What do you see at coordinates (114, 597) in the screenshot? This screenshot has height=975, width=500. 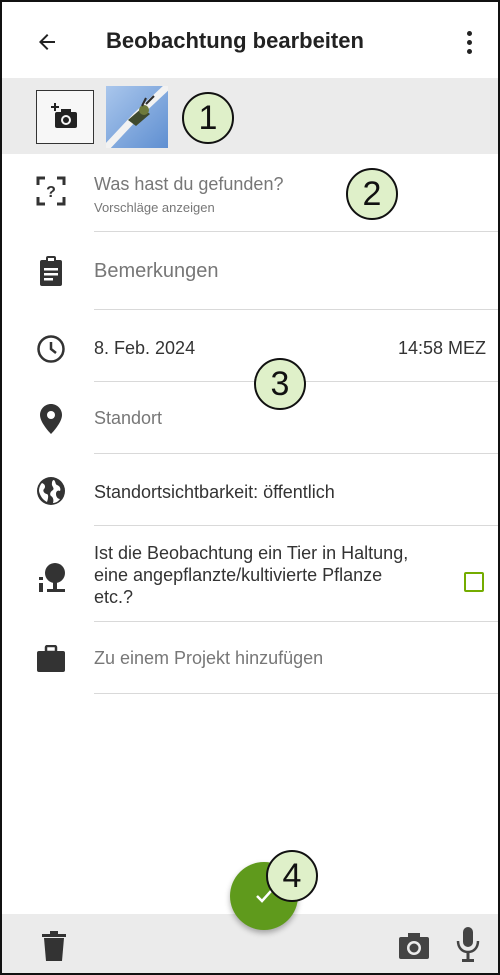 I see `captive-question-line-3: etc.?` at bounding box center [114, 597].